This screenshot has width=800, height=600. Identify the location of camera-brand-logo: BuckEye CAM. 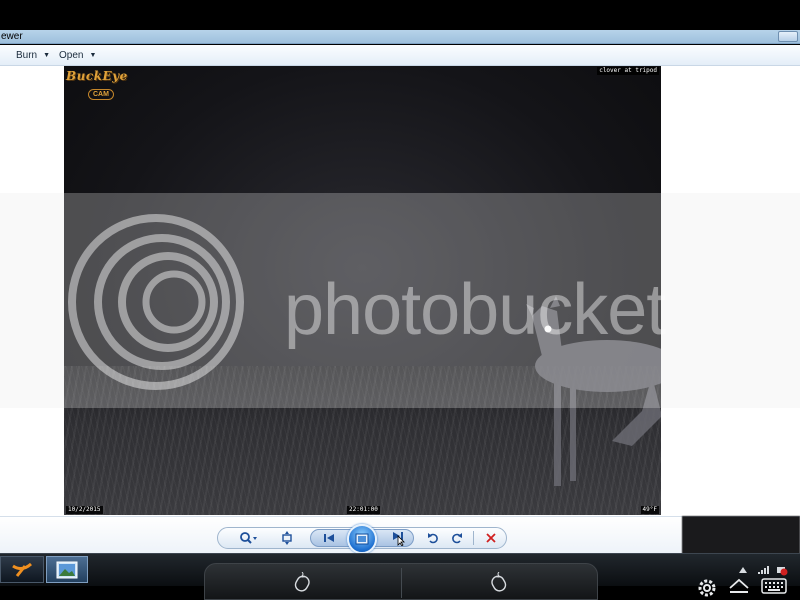
(102, 84).